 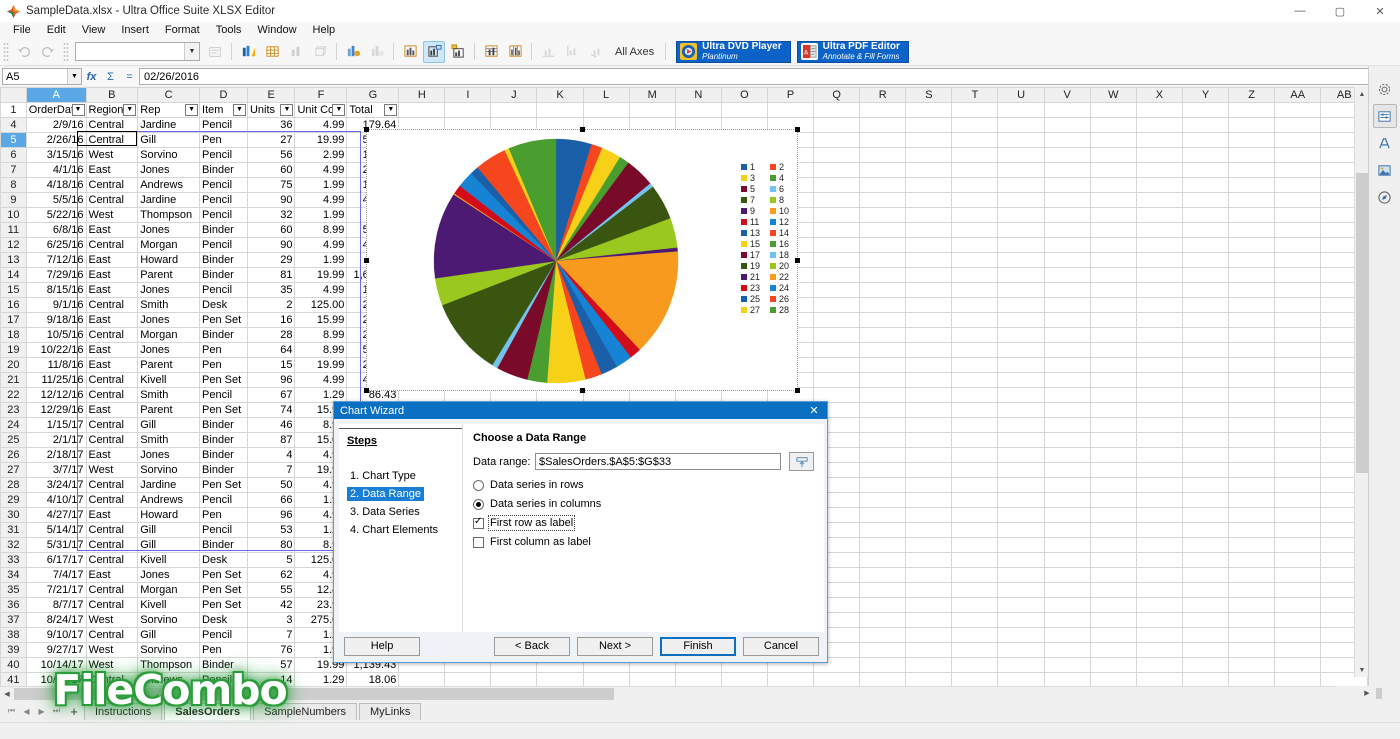 I want to click on column-header-O: O, so click(x=744, y=95).